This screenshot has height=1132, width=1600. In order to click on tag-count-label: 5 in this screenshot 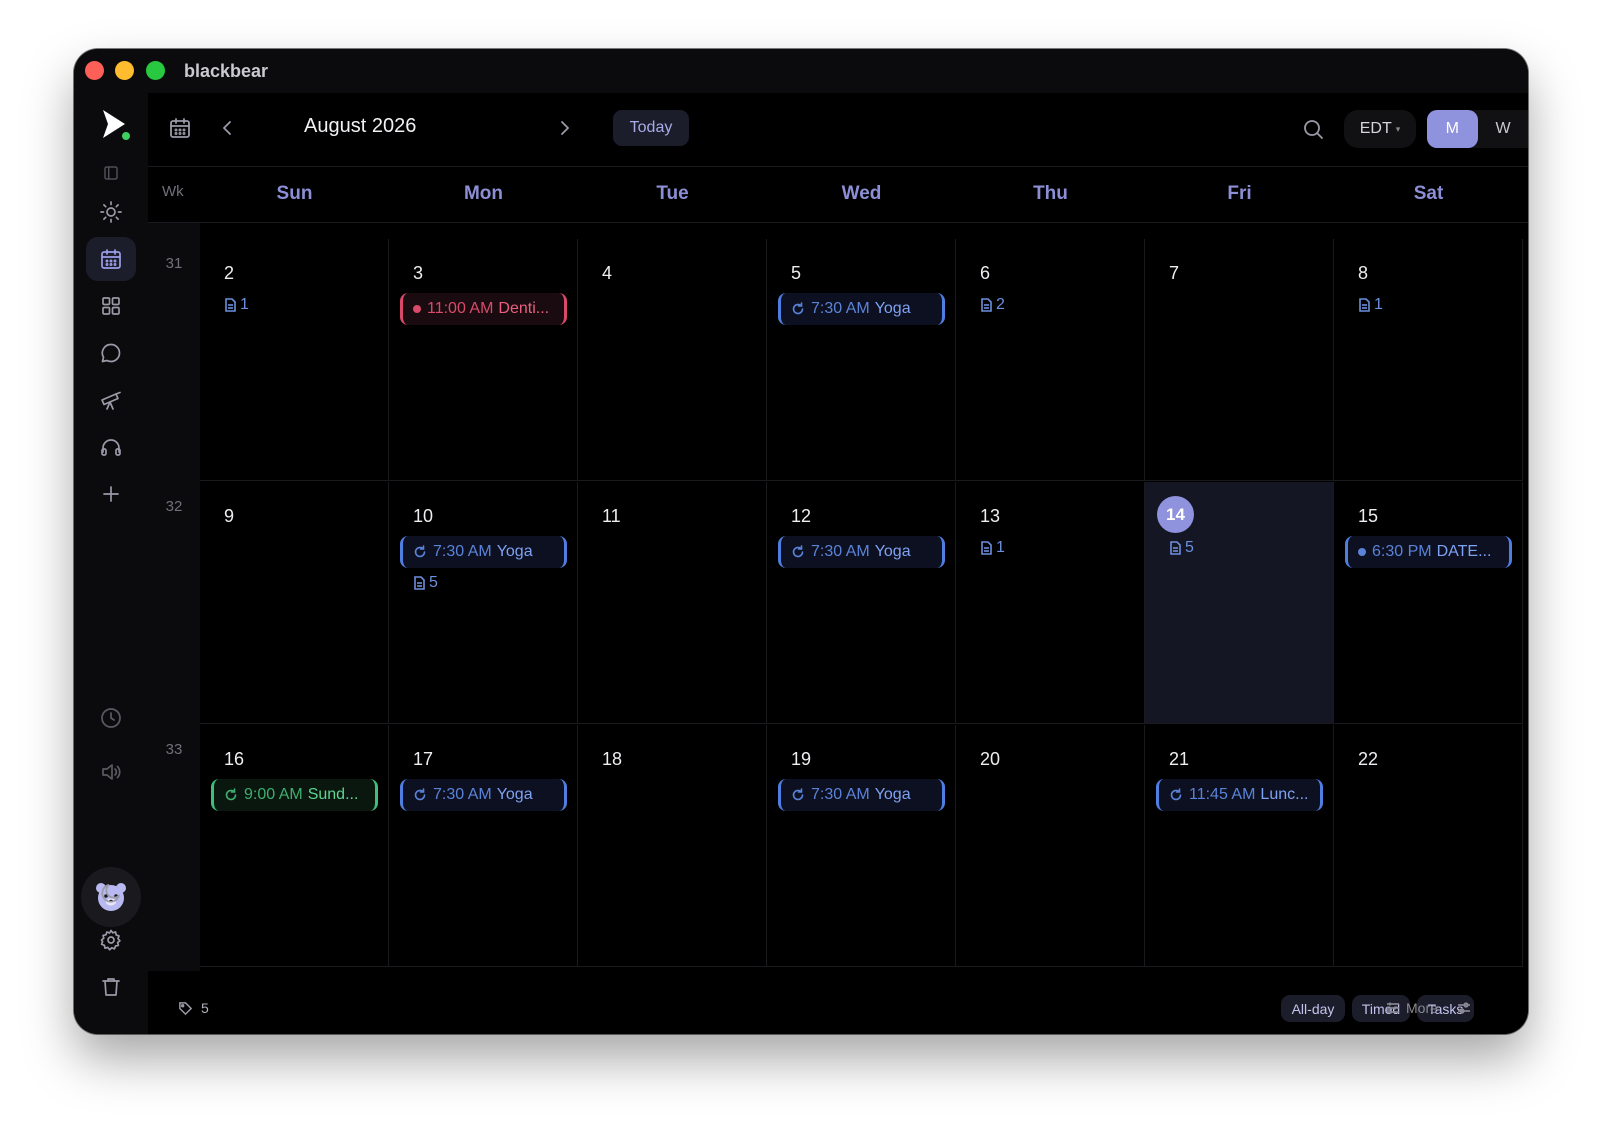, I will do `click(205, 1008)`.